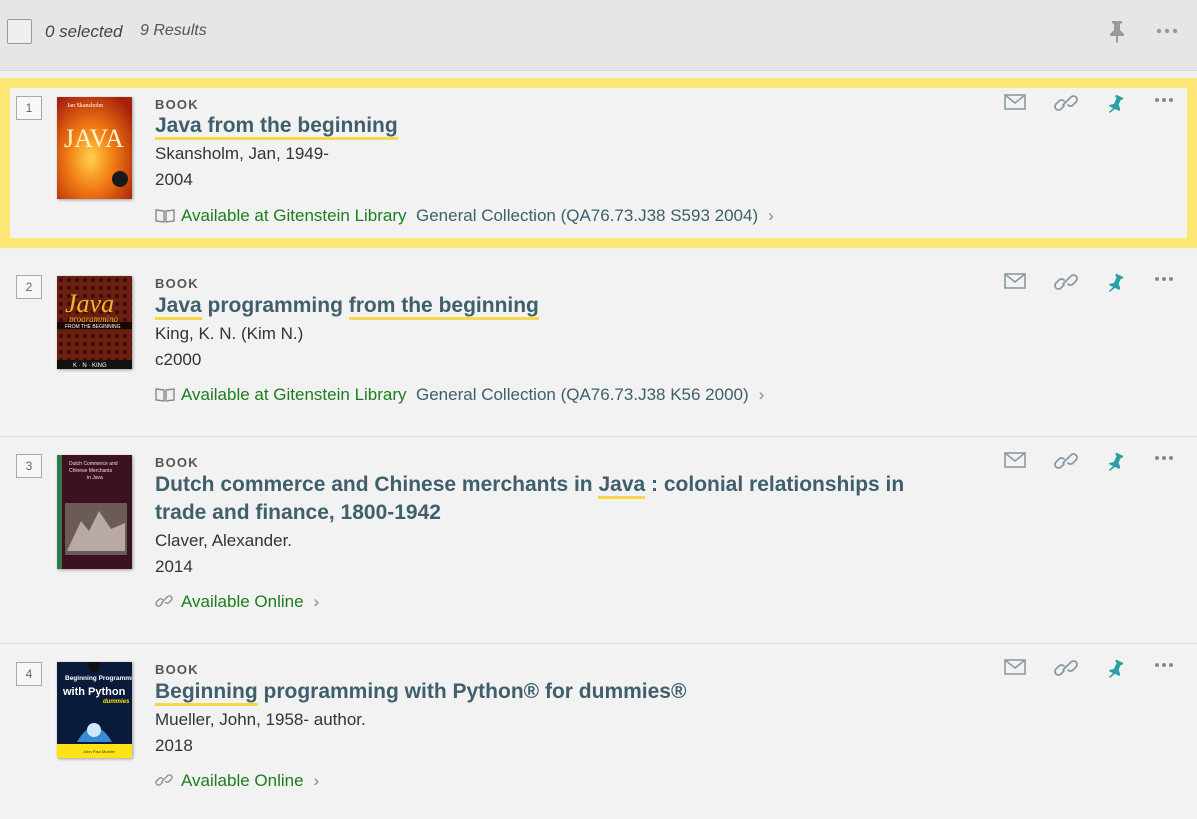  What do you see at coordinates (206, 693) in the screenshot?
I see `title-highlight: Beginning` at bounding box center [206, 693].